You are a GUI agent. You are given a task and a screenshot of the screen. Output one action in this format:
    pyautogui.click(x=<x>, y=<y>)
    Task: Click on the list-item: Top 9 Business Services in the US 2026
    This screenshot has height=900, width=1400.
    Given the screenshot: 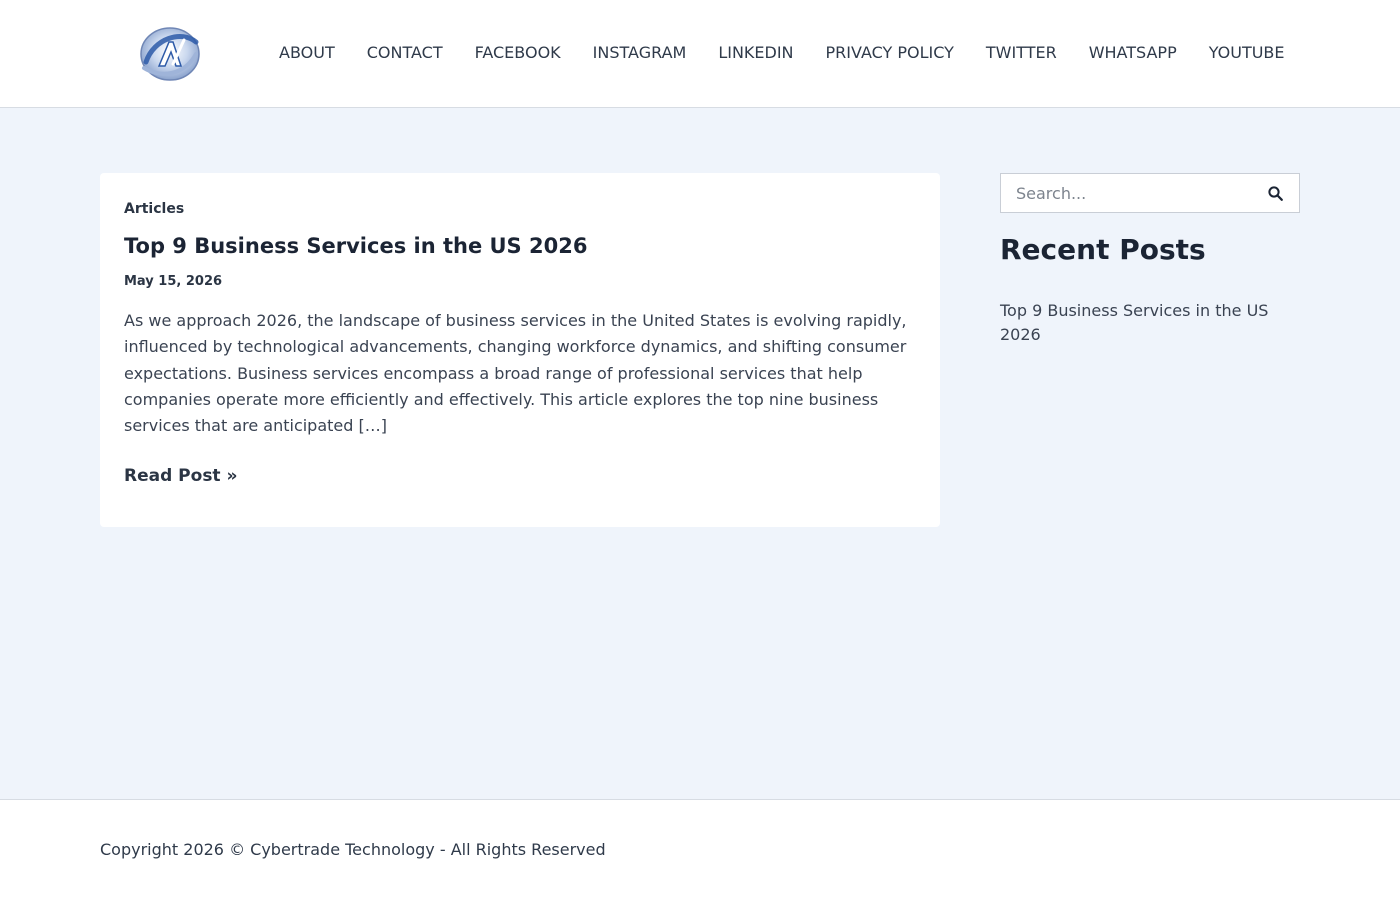 What is the action you would take?
    pyautogui.click(x=1150, y=323)
    